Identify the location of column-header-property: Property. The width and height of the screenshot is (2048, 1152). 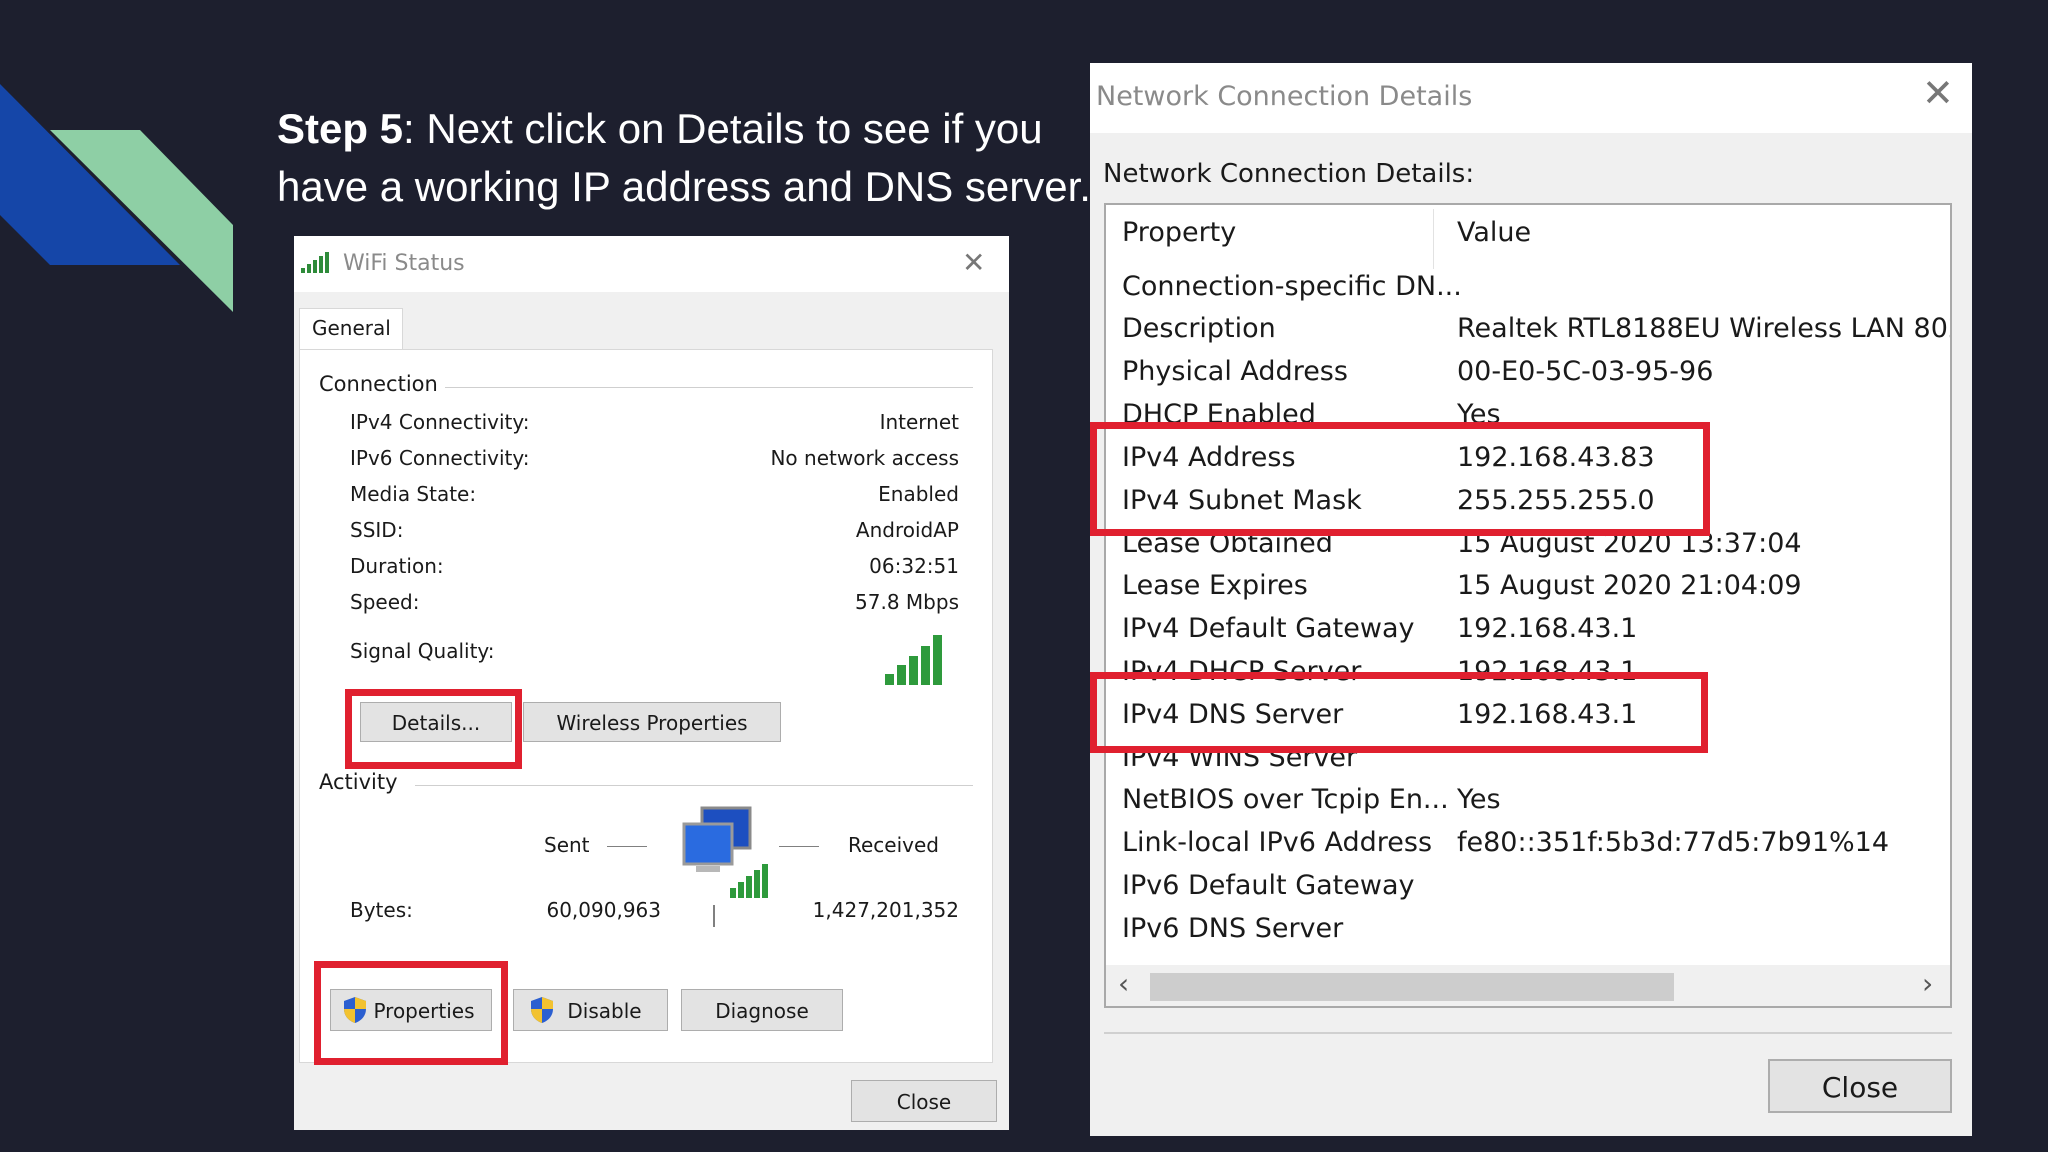
(1179, 232).